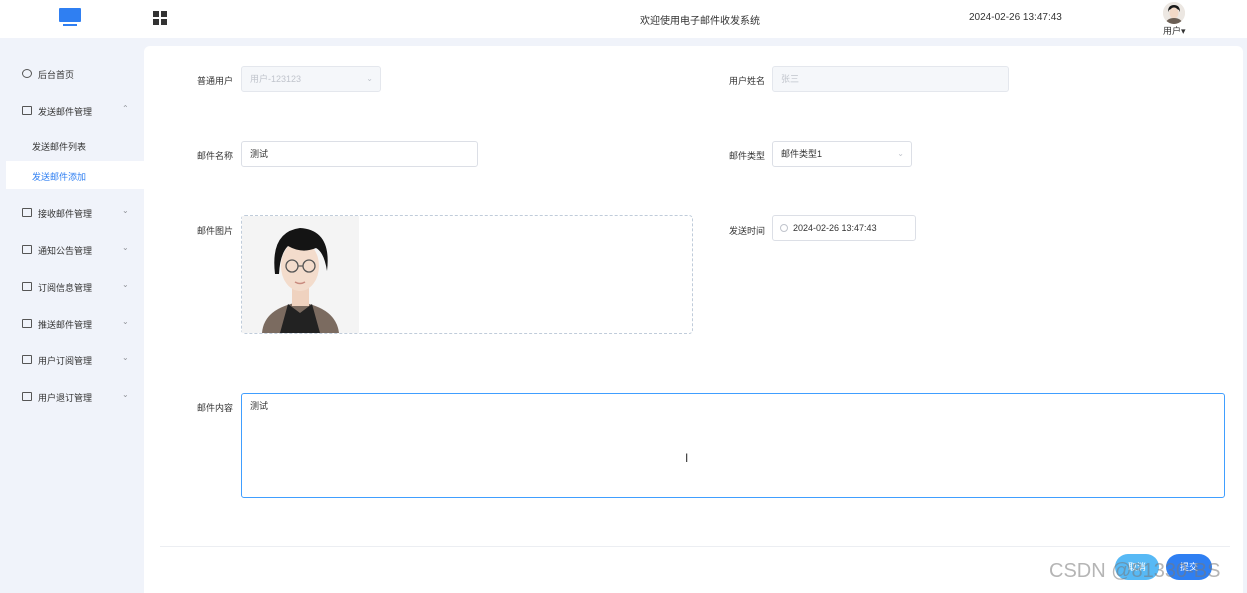  I want to click on mail-type-value: 邮件类型1, so click(802, 154).